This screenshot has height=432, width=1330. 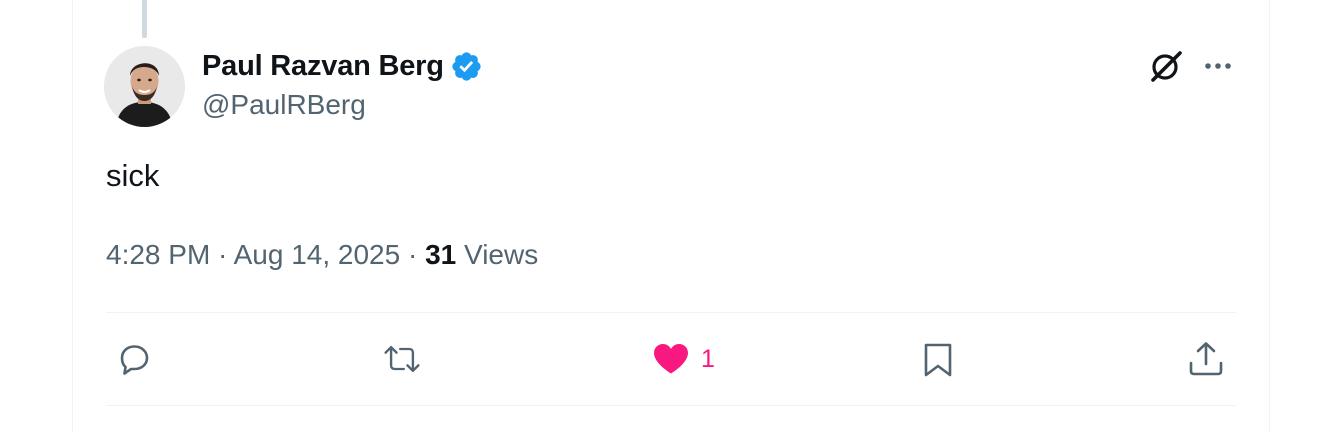 I want to click on tweet-text: sick, so click(x=133, y=175).